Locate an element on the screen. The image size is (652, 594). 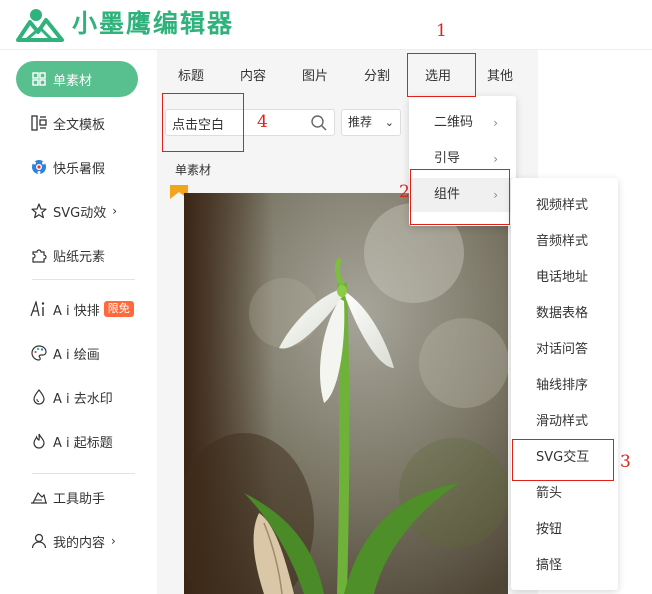
grid-icon is located at coordinates (39, 79).